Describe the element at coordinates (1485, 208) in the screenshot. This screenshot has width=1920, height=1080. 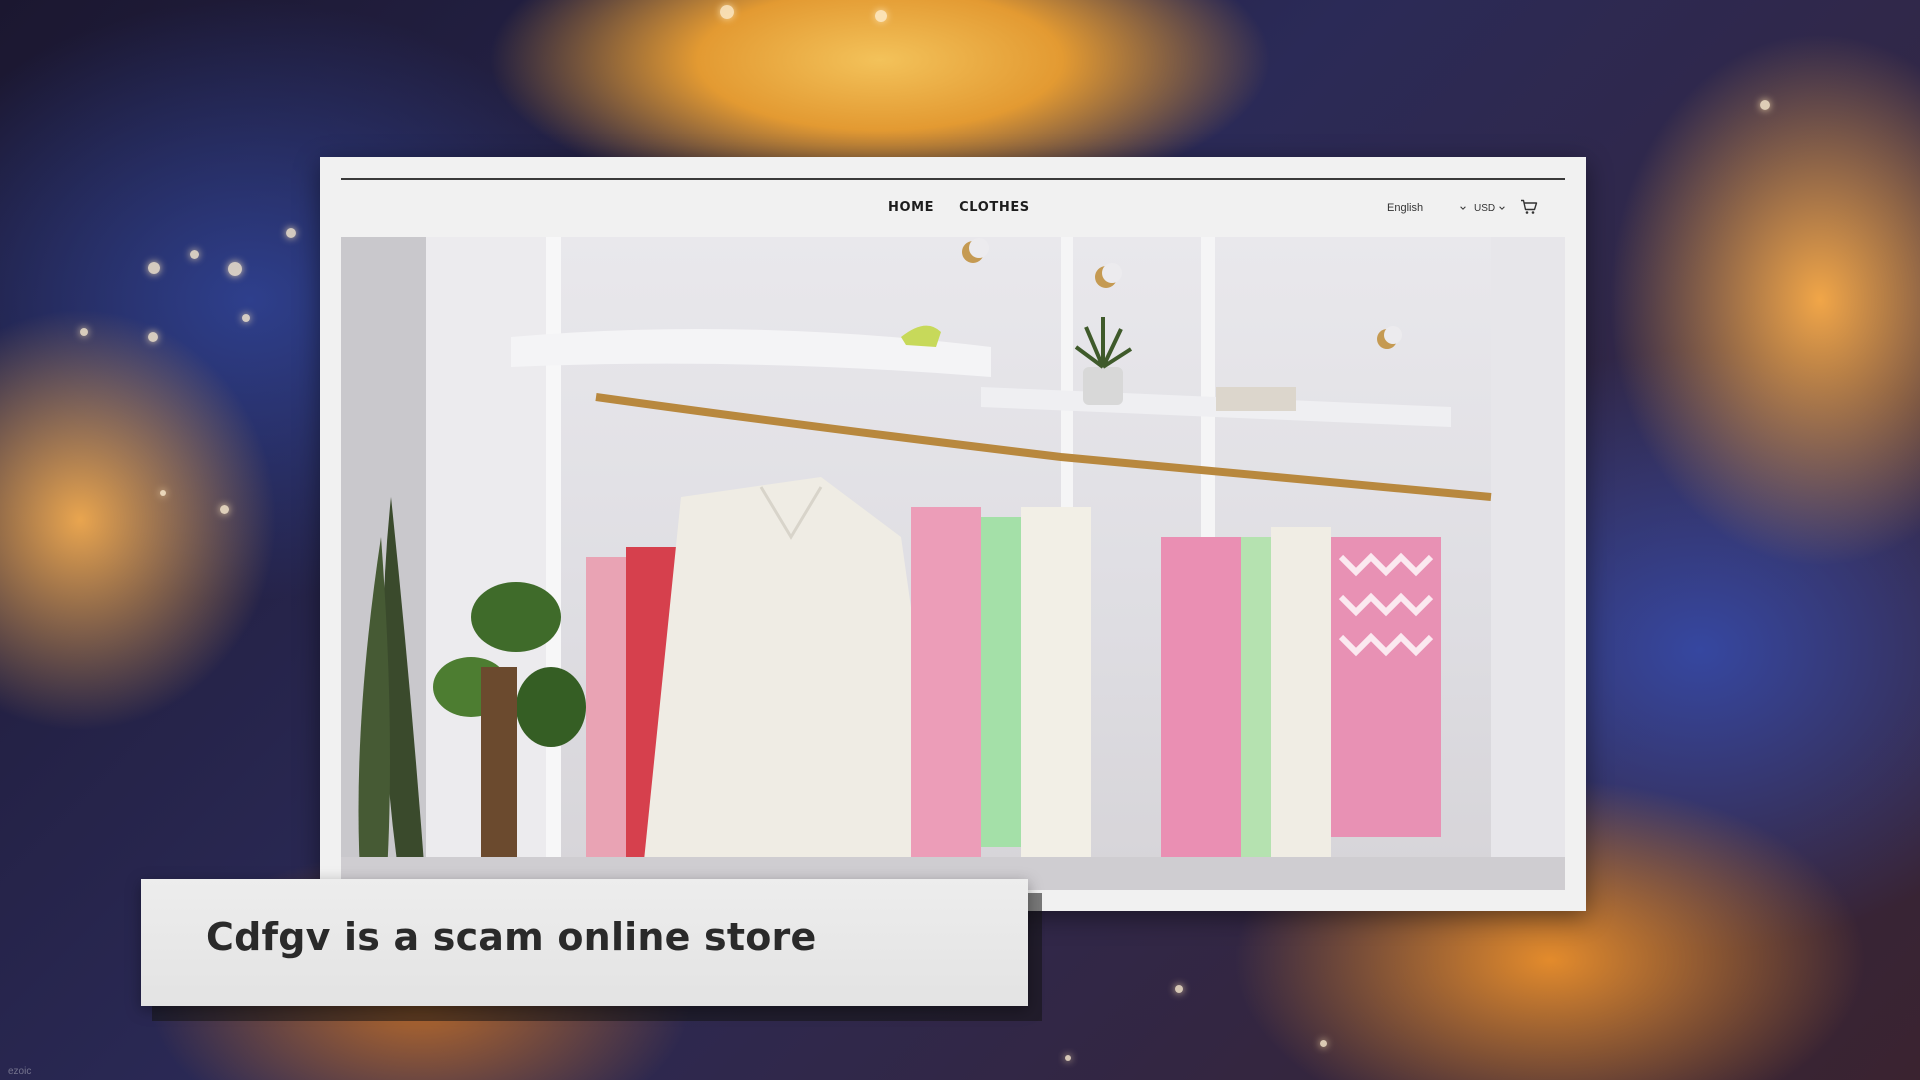
I see `currency-value: USD` at that location.